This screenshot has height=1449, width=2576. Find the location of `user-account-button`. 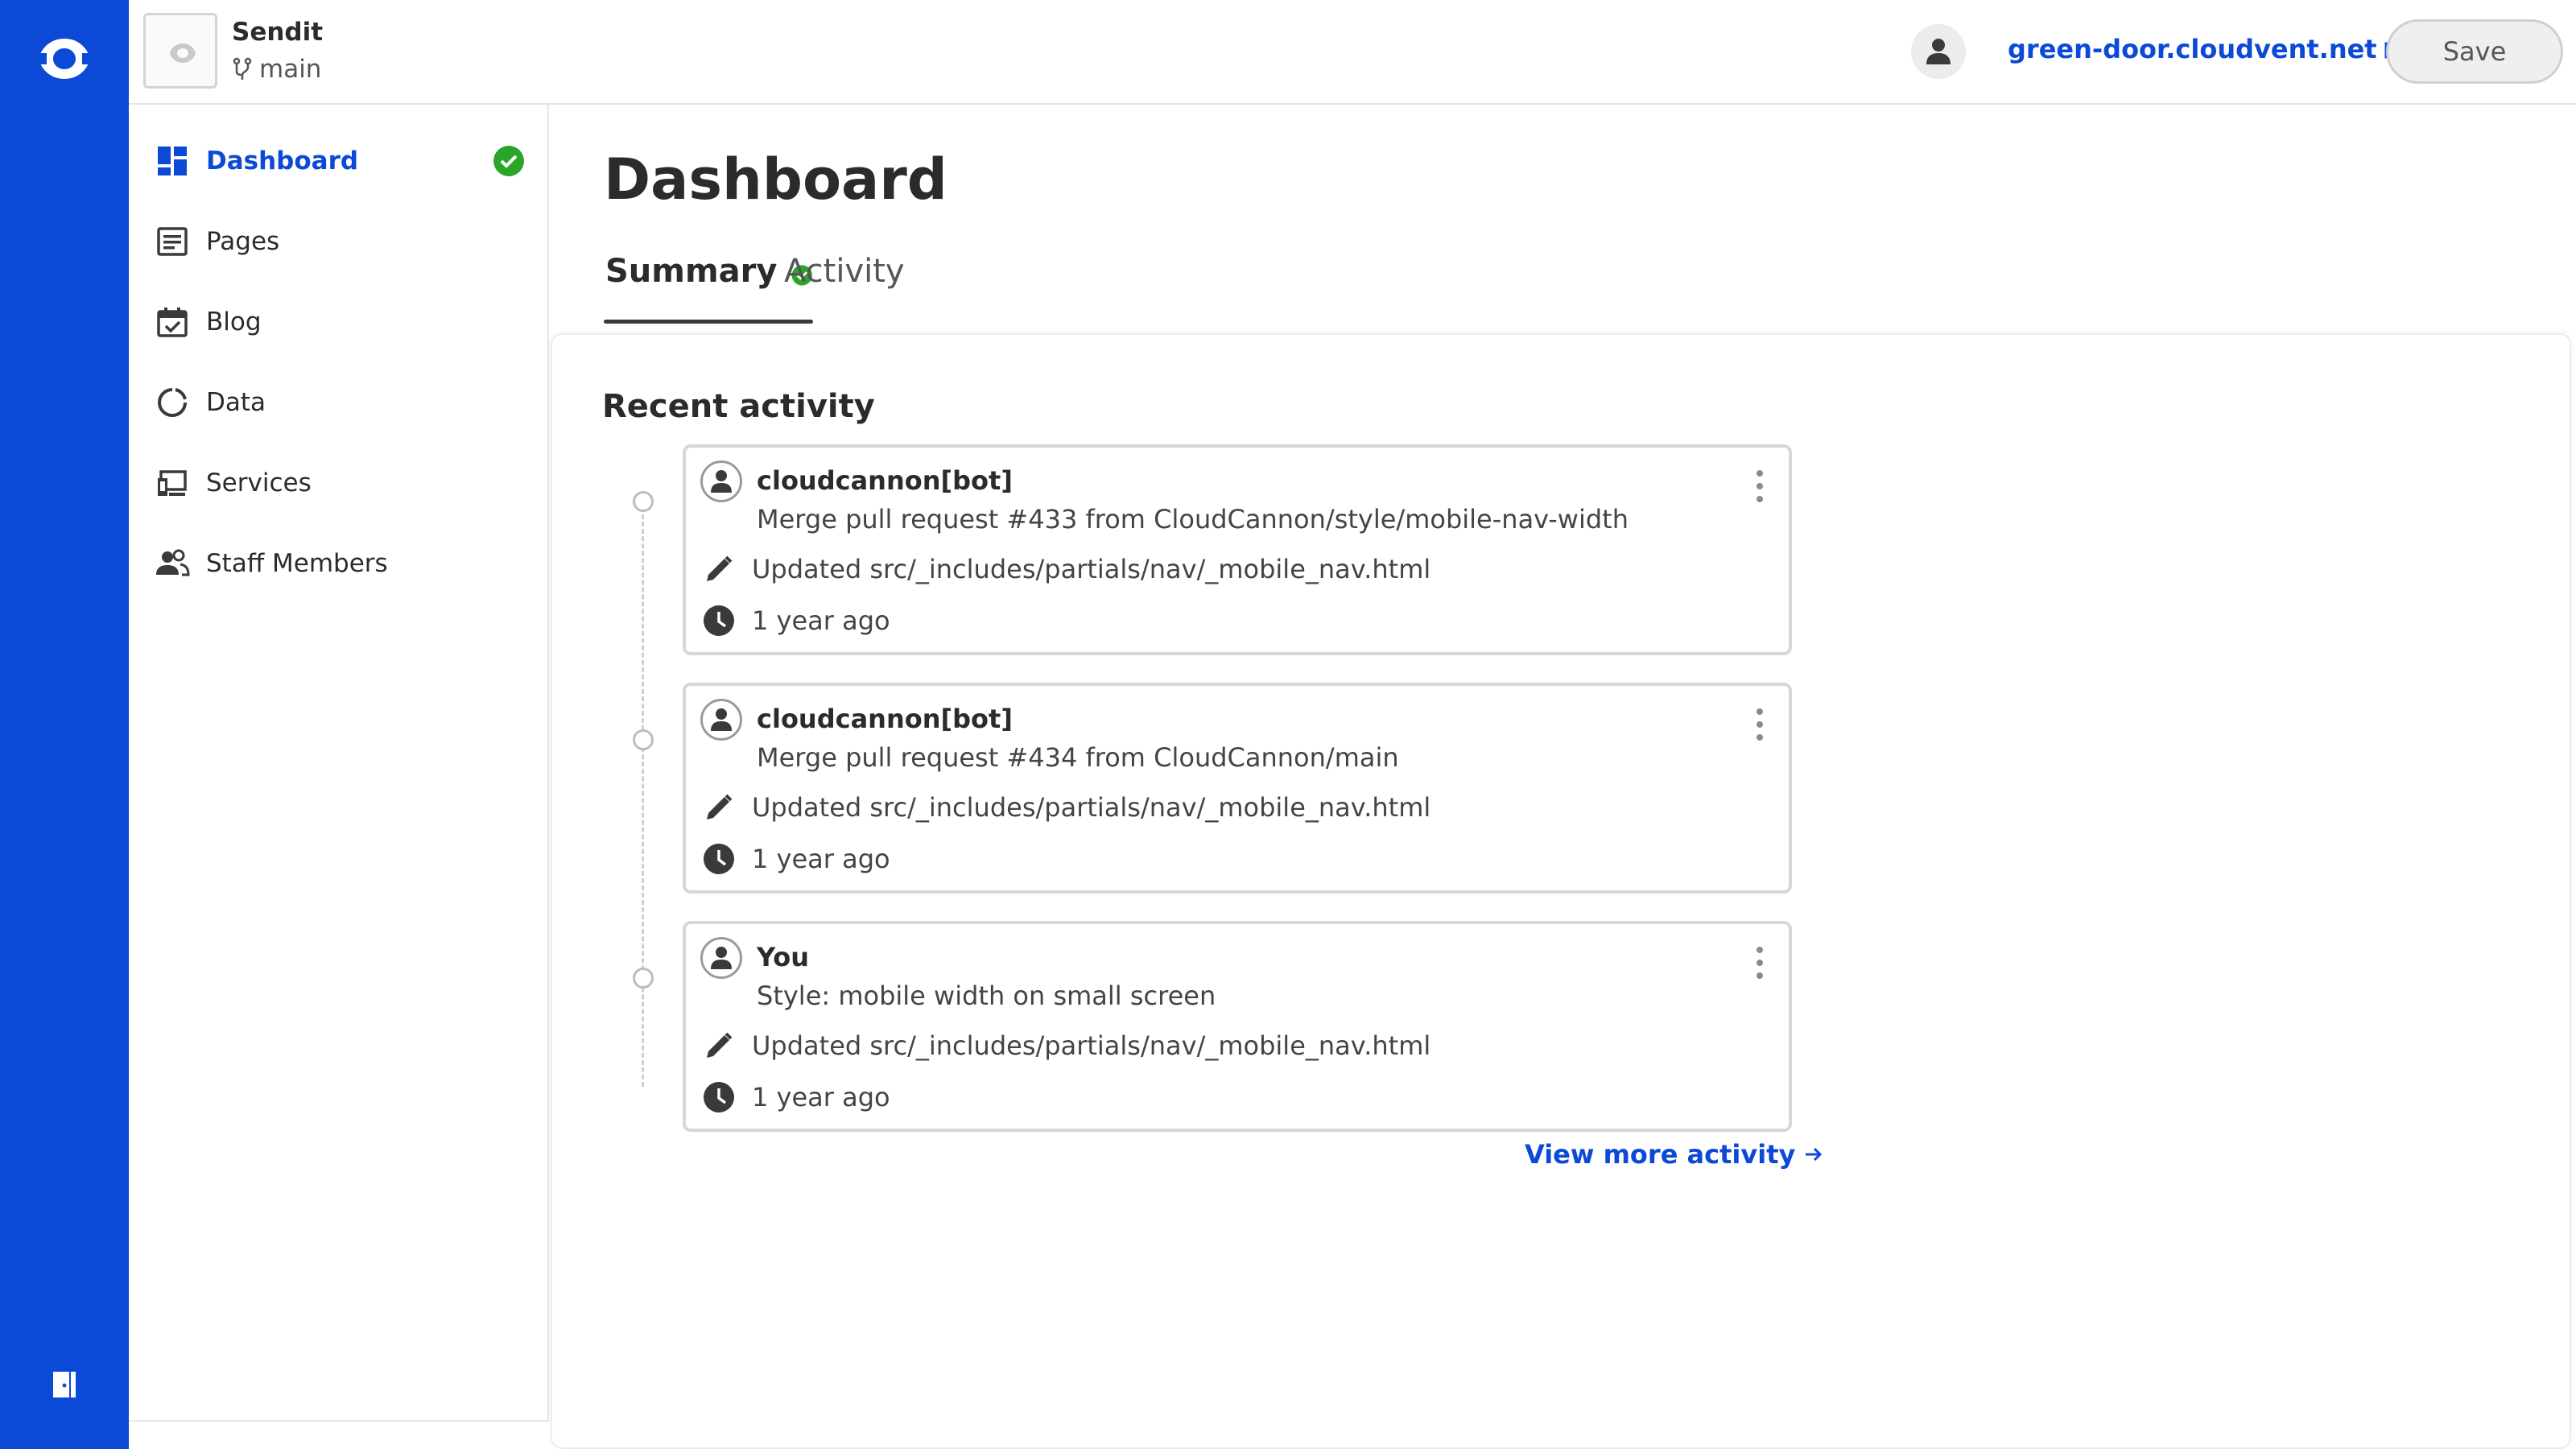

user-account-button is located at coordinates (1938, 51).